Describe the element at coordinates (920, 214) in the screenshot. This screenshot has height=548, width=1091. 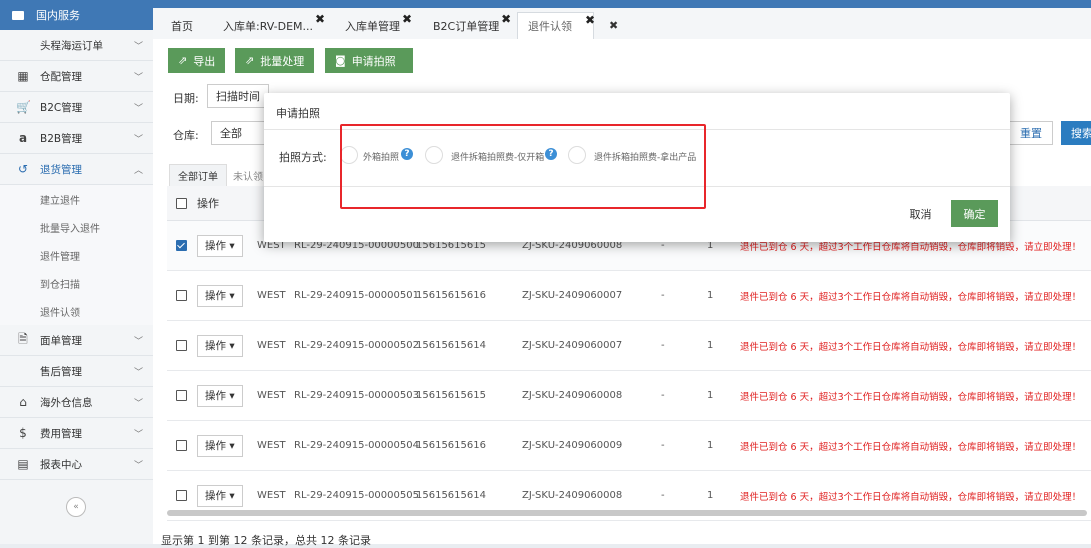
I see `cancel-button: 取消` at that location.